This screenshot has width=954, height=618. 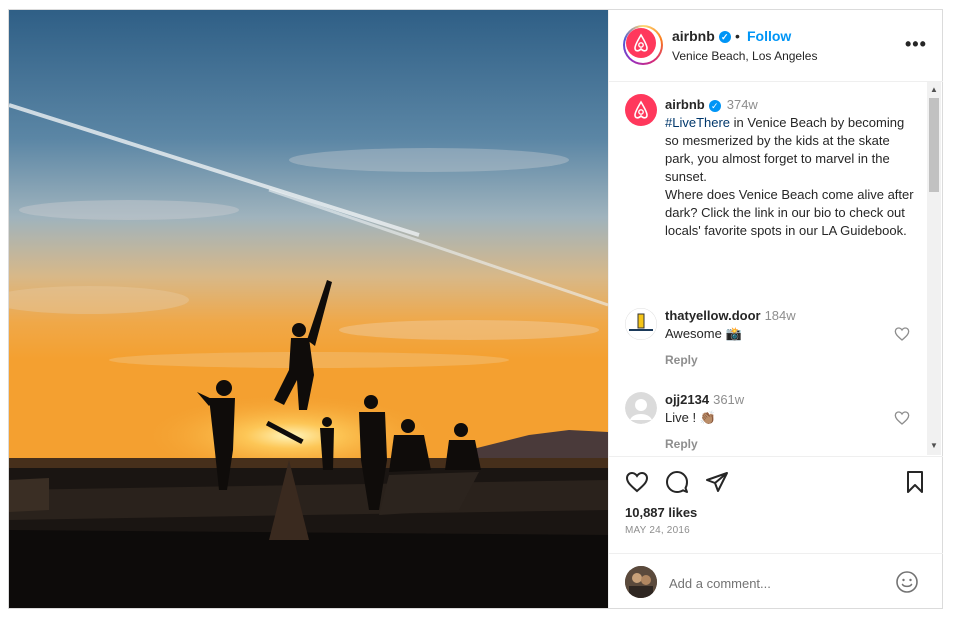 What do you see at coordinates (685, 104) in the screenshot?
I see `caption-username: airbnb` at bounding box center [685, 104].